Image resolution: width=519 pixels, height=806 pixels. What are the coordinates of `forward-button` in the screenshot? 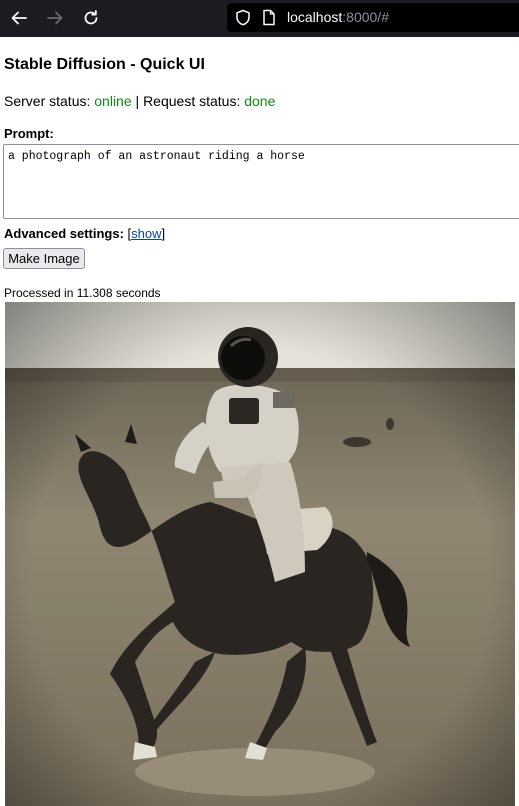 It's located at (55, 18).